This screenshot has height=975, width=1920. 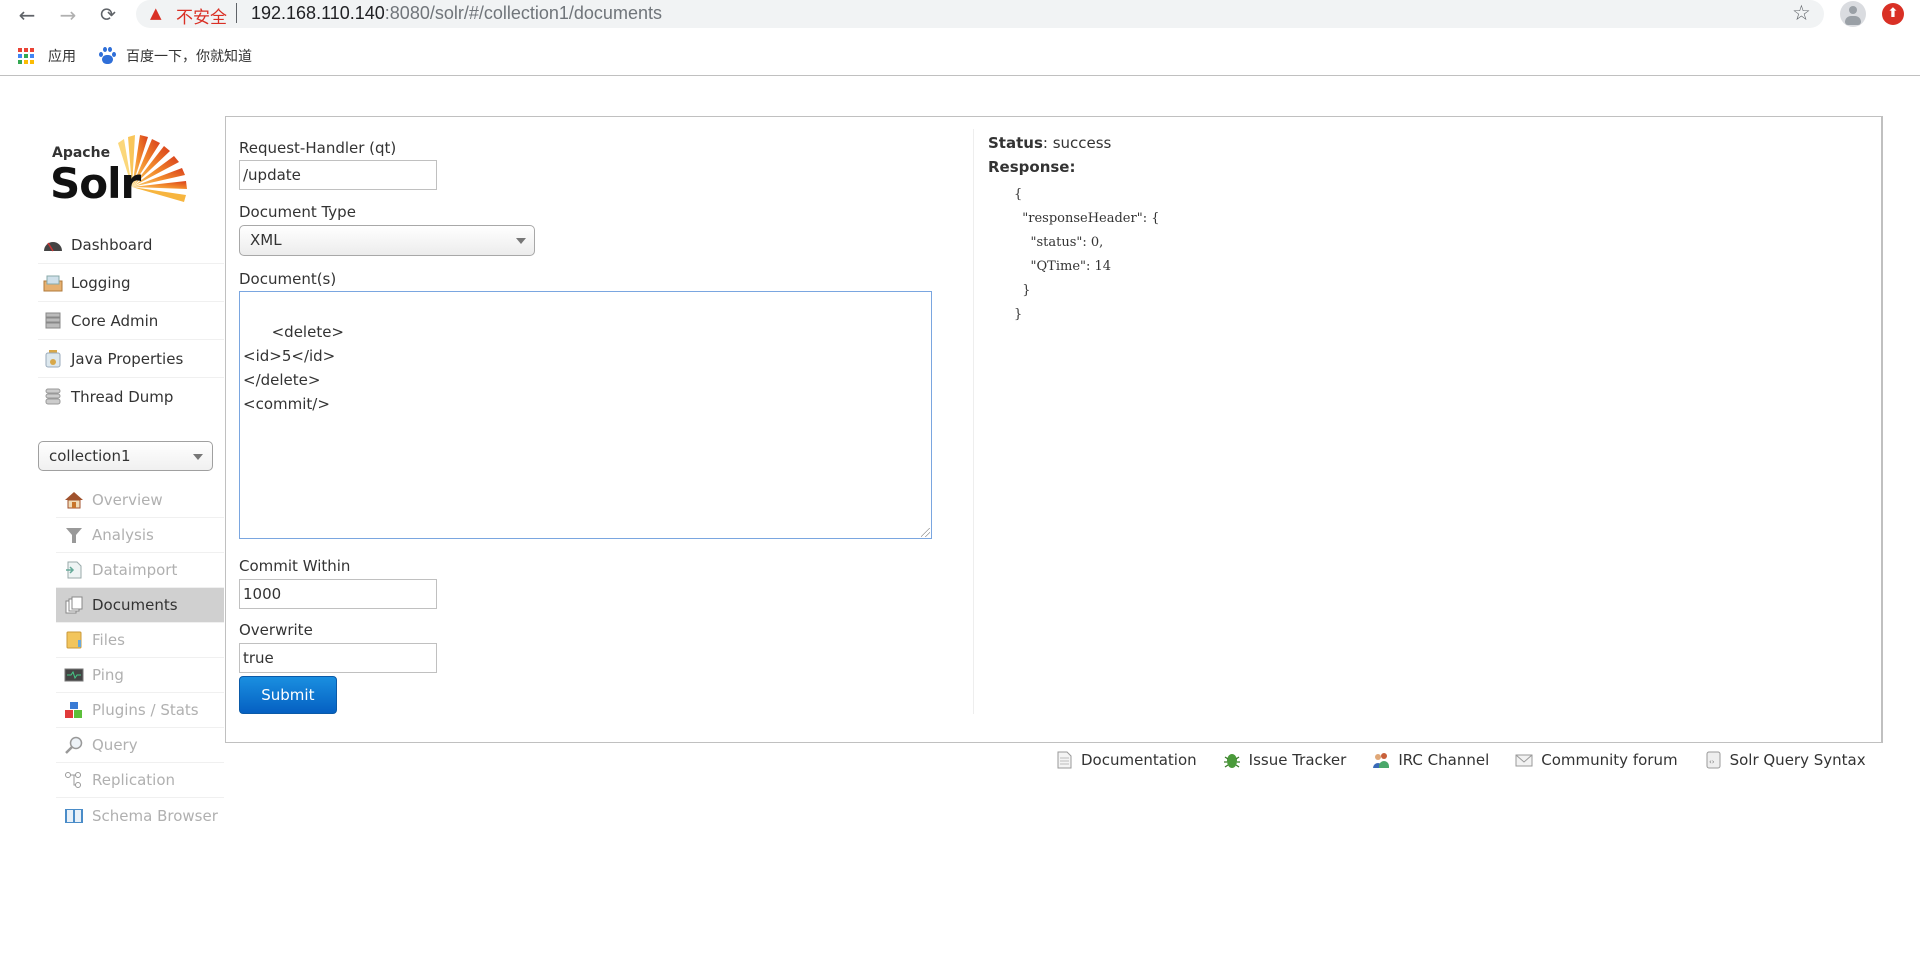 What do you see at coordinates (1064, 760) in the screenshot?
I see `document-icon` at bounding box center [1064, 760].